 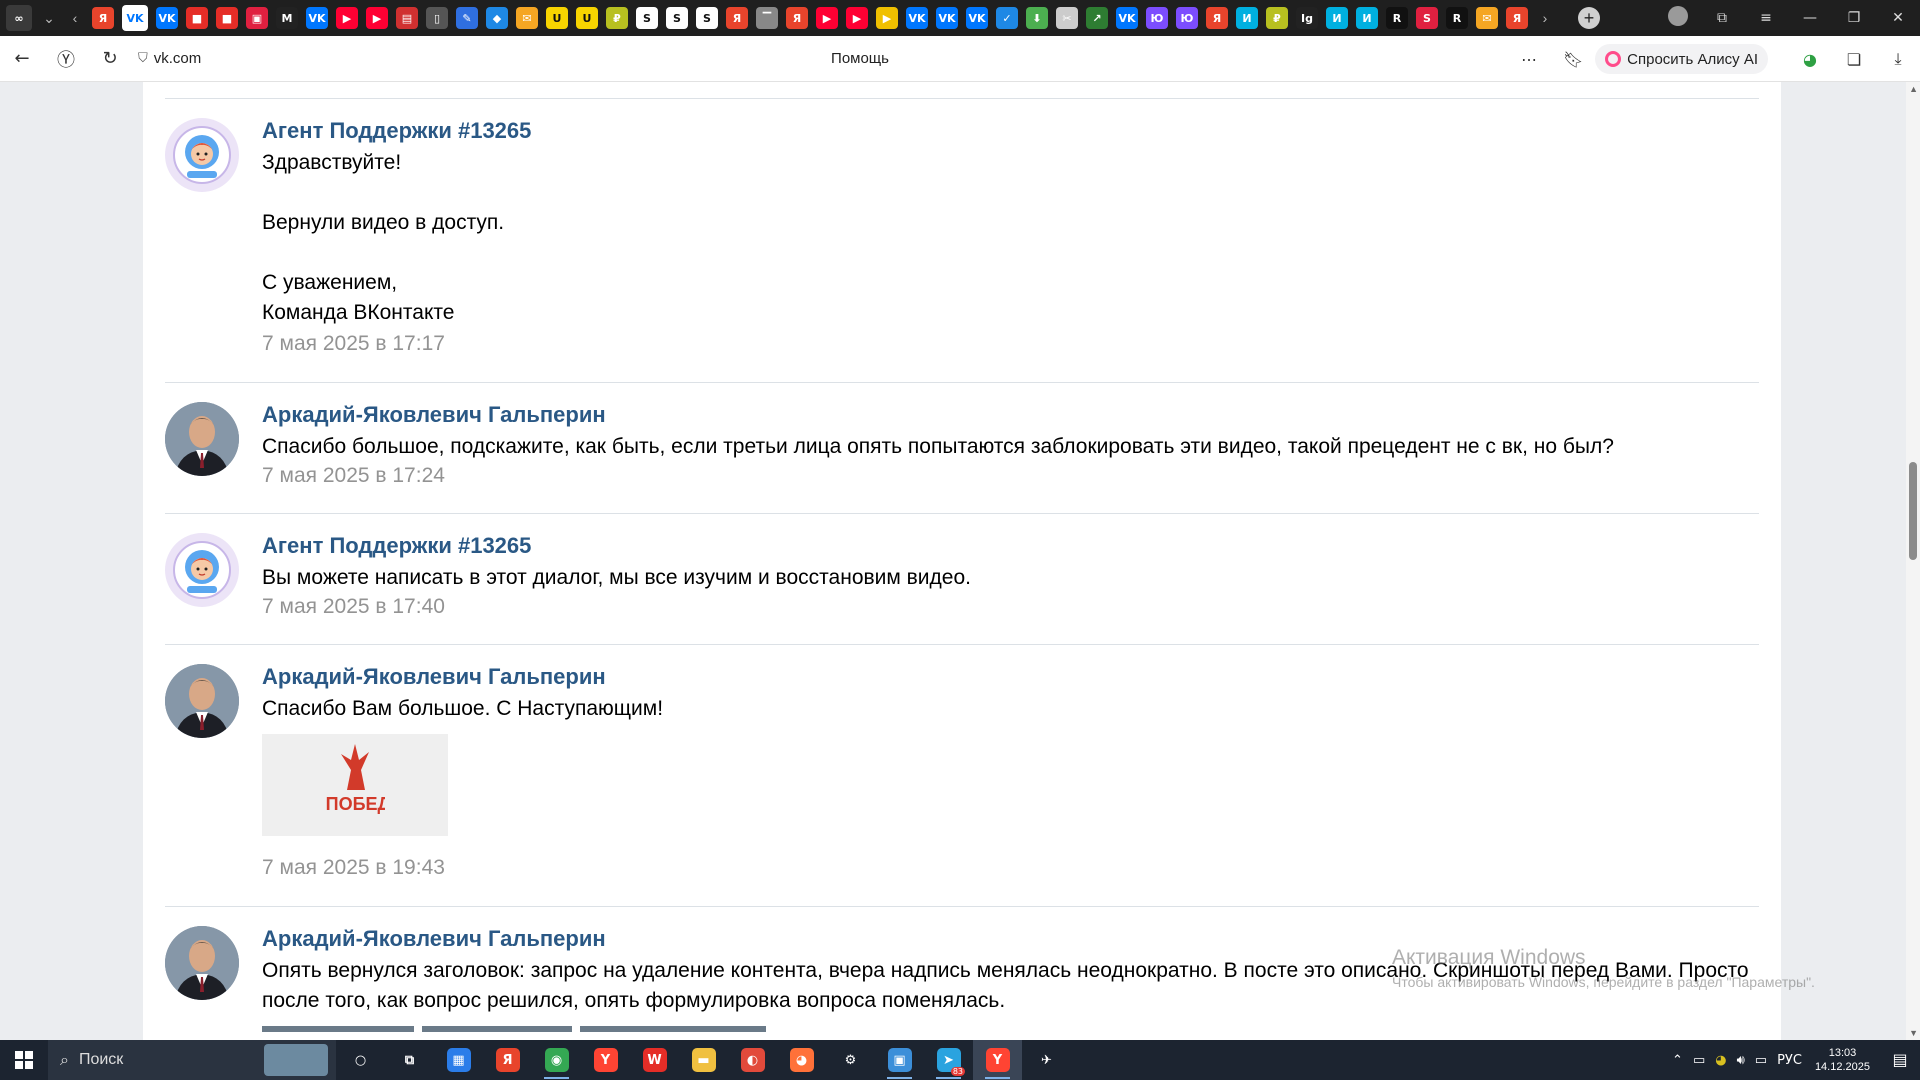 I want to click on taskbar-app-wps: W, so click(x=654, y=1060).